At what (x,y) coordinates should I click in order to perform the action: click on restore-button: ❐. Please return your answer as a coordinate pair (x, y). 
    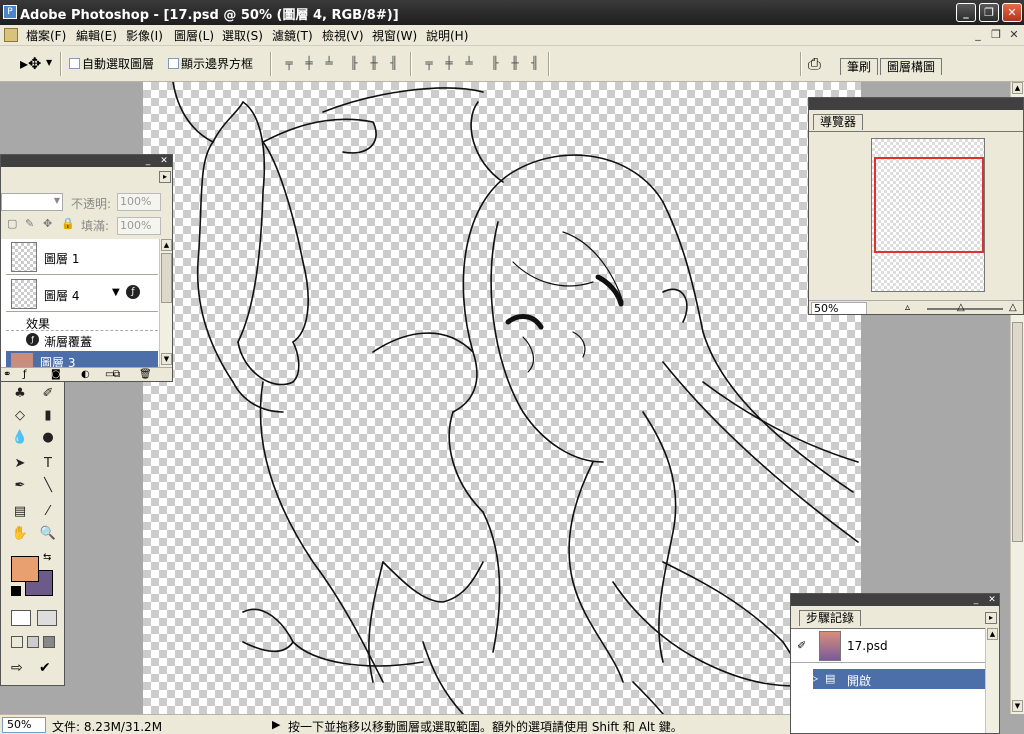
    Looking at the image, I should click on (989, 12).